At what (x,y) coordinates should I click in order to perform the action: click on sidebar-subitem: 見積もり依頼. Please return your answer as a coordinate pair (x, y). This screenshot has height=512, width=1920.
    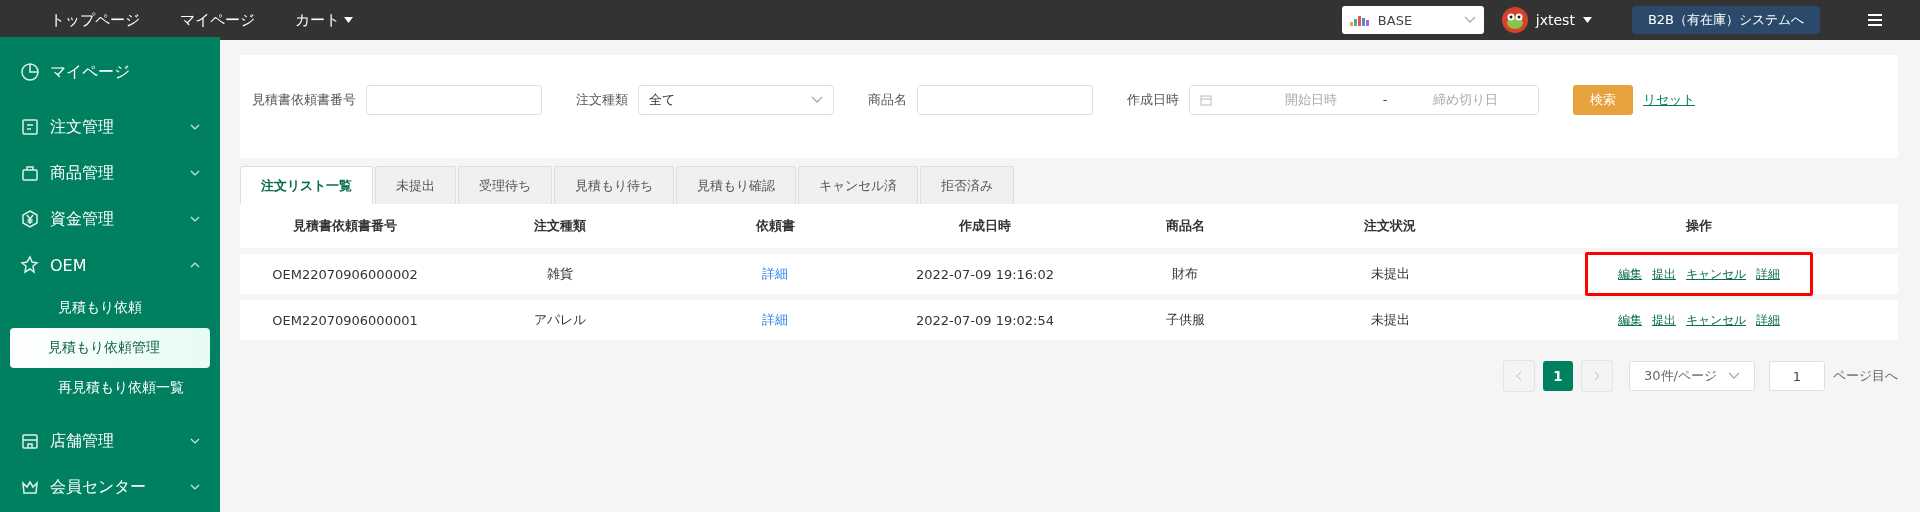
    Looking at the image, I should click on (110, 308).